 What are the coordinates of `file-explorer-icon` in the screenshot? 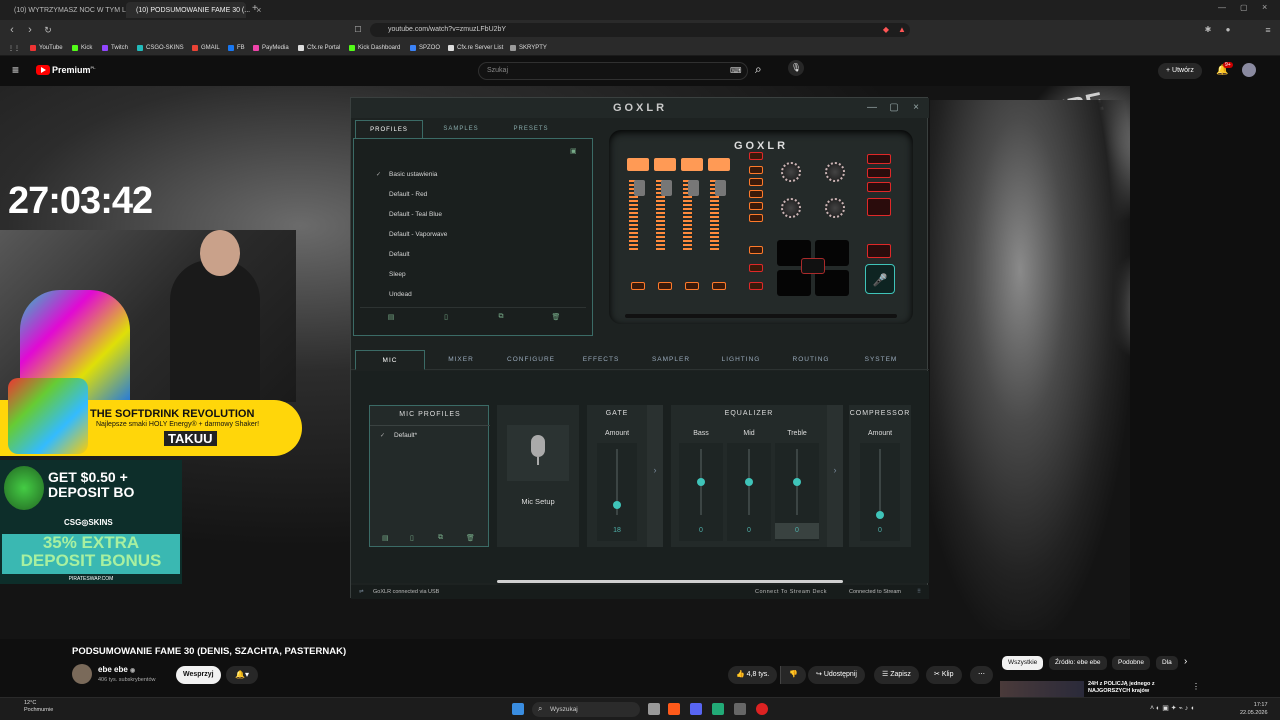 It's located at (654, 709).